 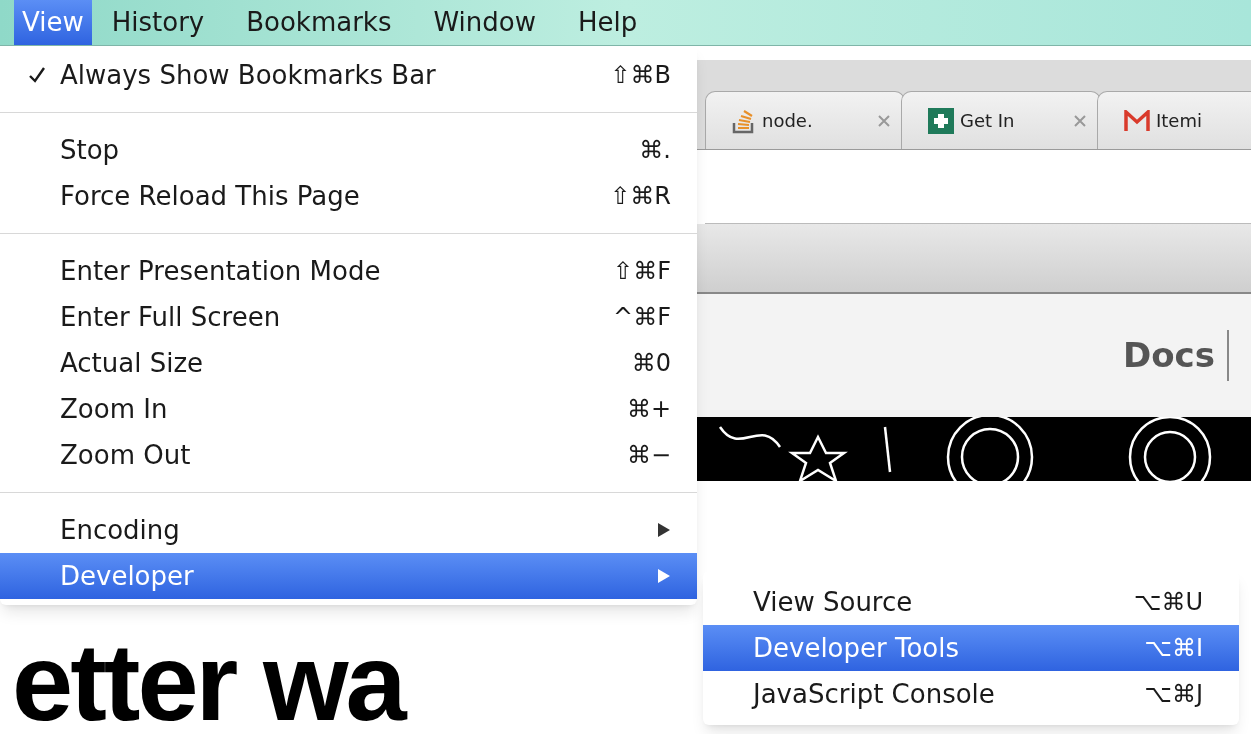 What do you see at coordinates (208, 682) in the screenshot?
I see `page-heading: etter wa` at bounding box center [208, 682].